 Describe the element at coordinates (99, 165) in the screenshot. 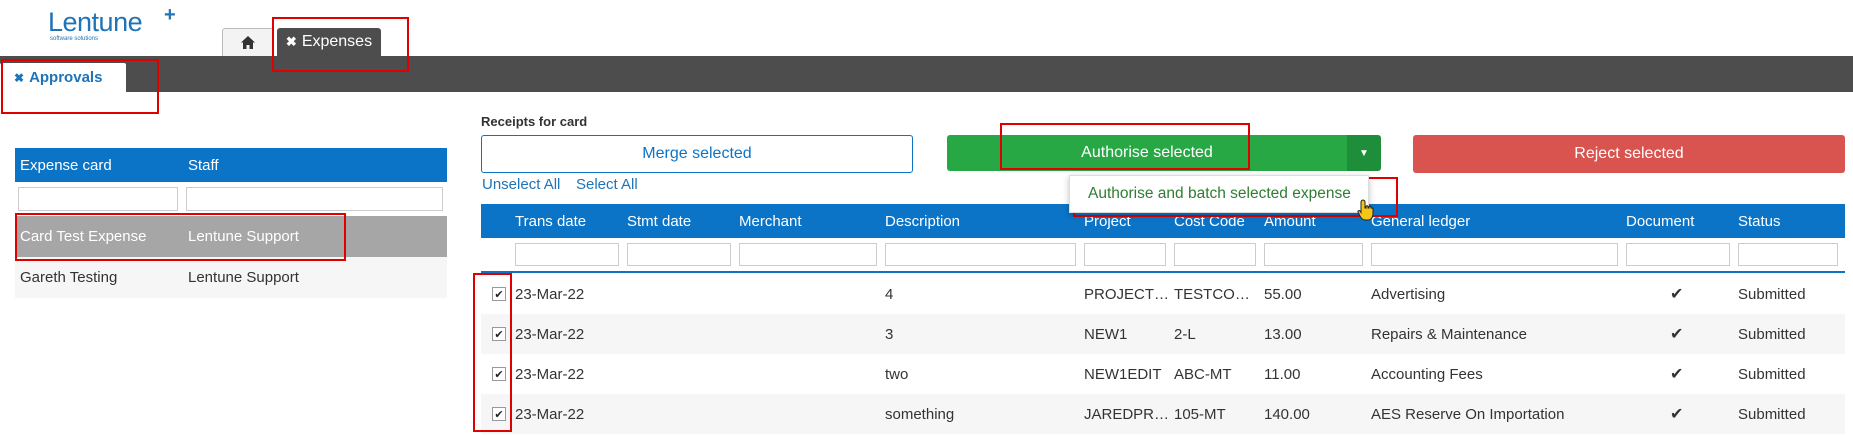

I see `column-expense-card: Expense card` at that location.